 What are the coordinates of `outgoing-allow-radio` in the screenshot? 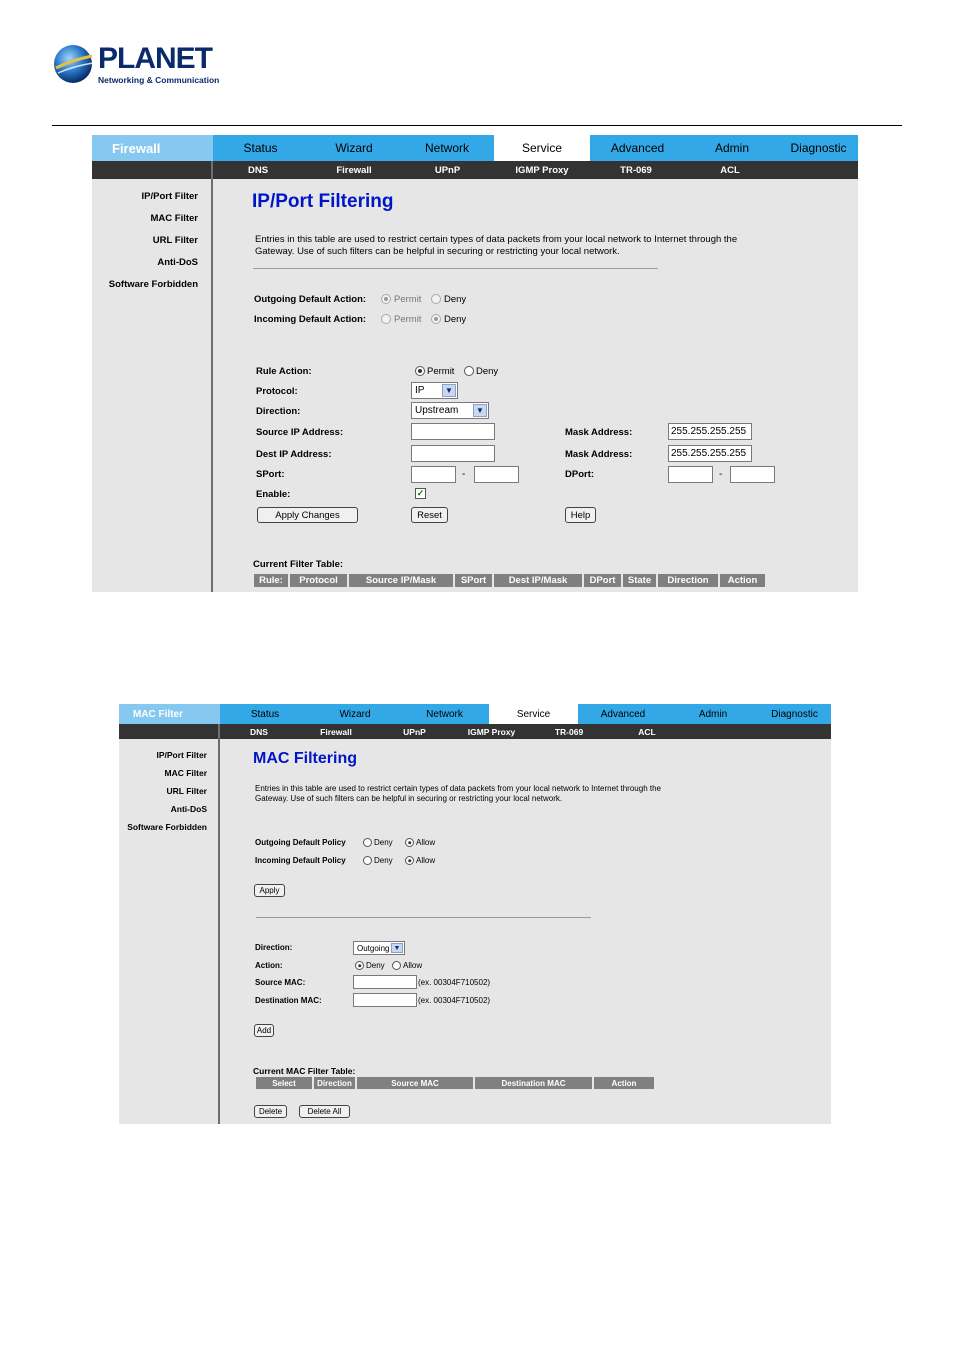 It's located at (409, 842).